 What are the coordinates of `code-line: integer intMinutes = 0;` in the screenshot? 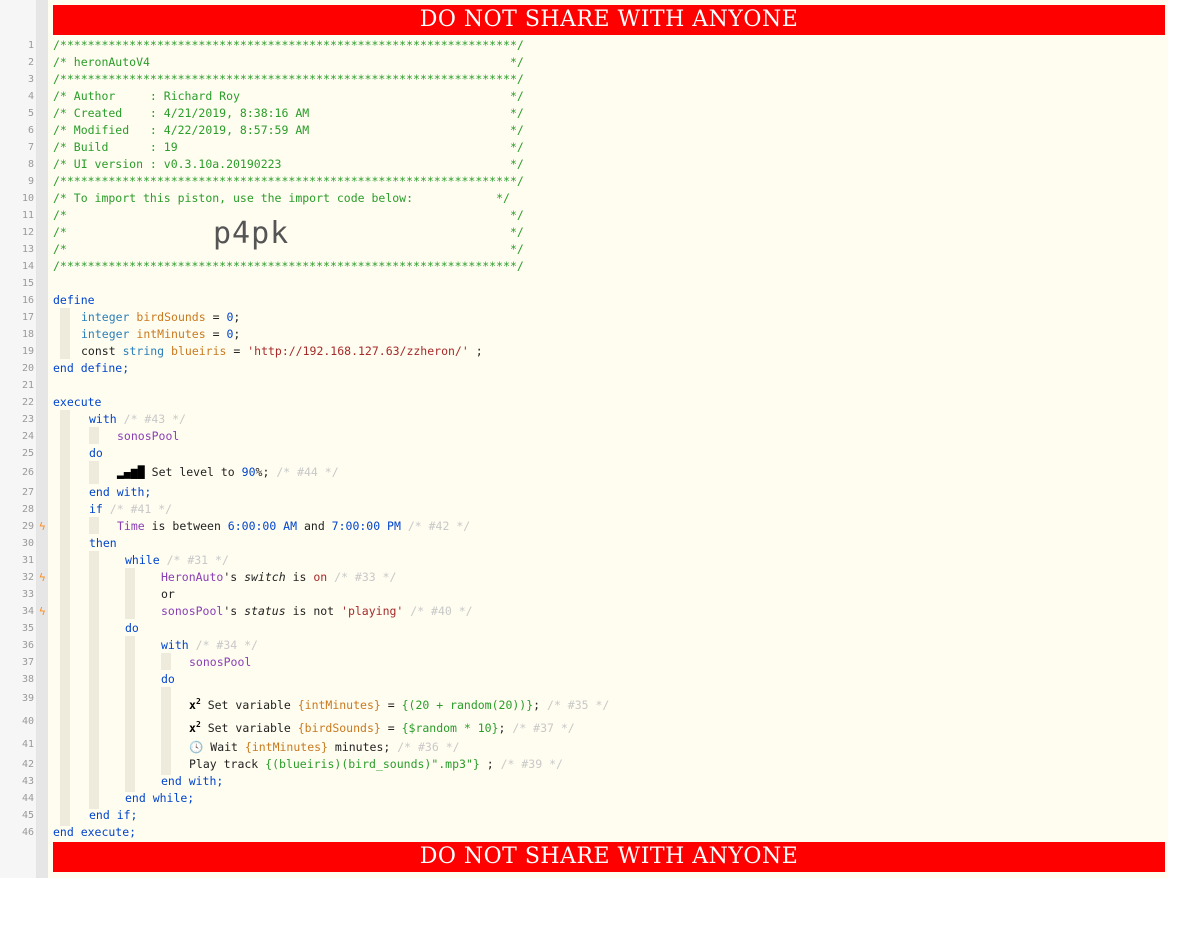 It's located at (160, 334).